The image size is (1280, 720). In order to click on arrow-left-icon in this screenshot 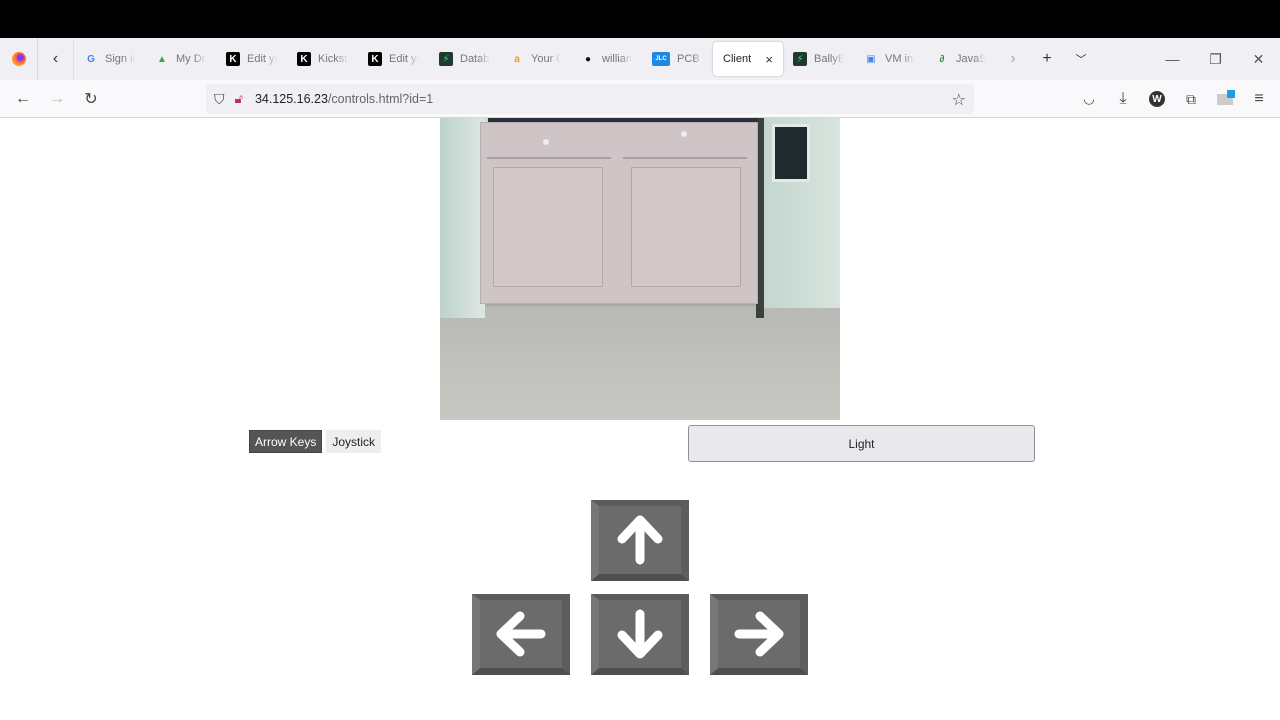, I will do `click(521, 634)`.